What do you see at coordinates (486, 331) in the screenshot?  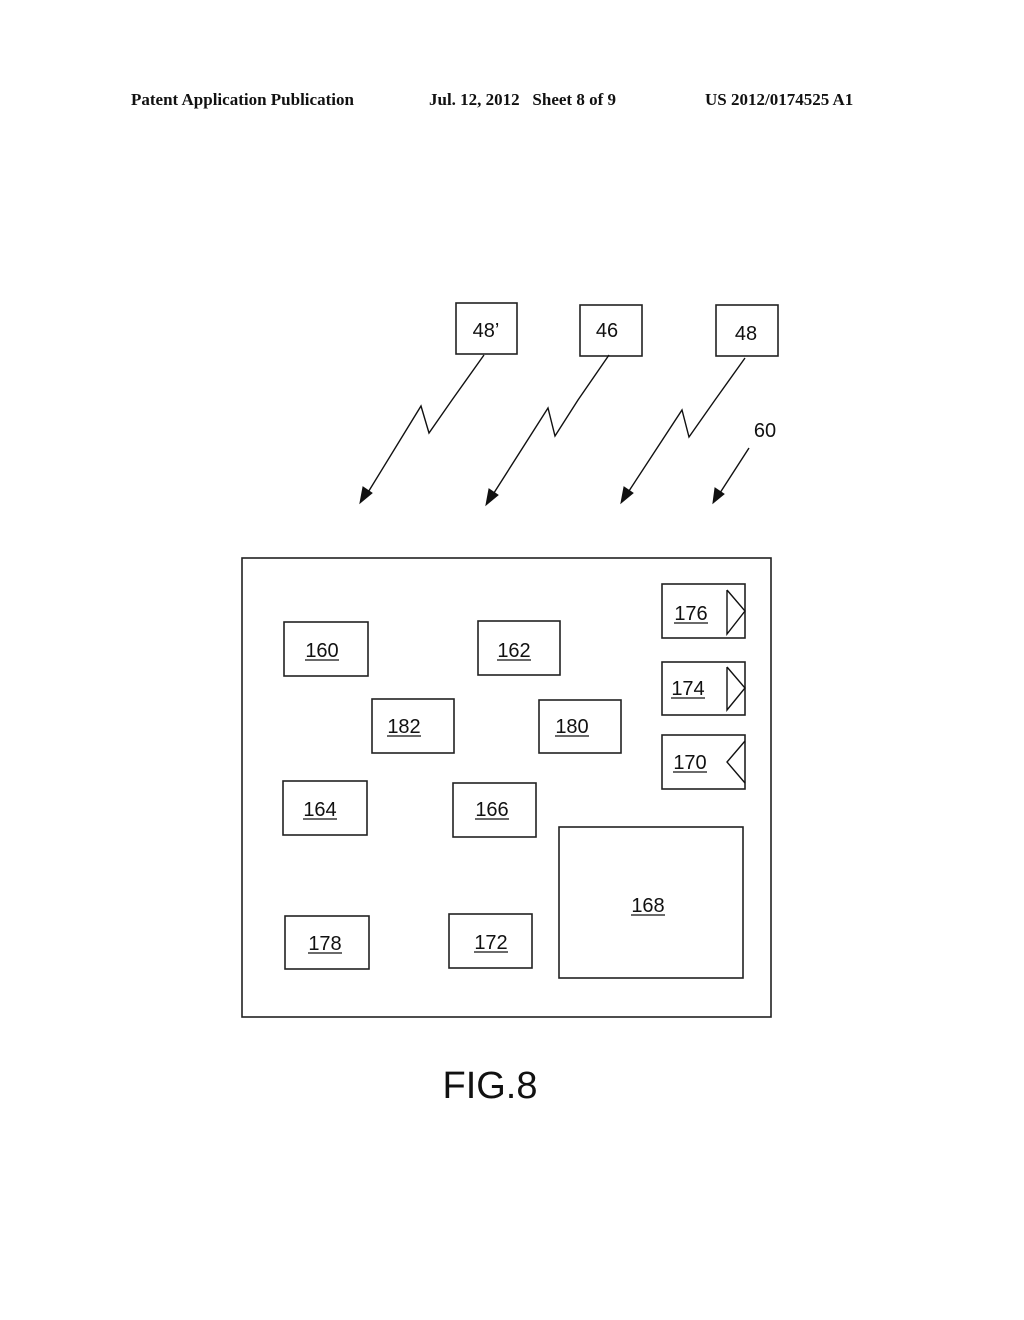 I see `source-label: 48’` at bounding box center [486, 331].